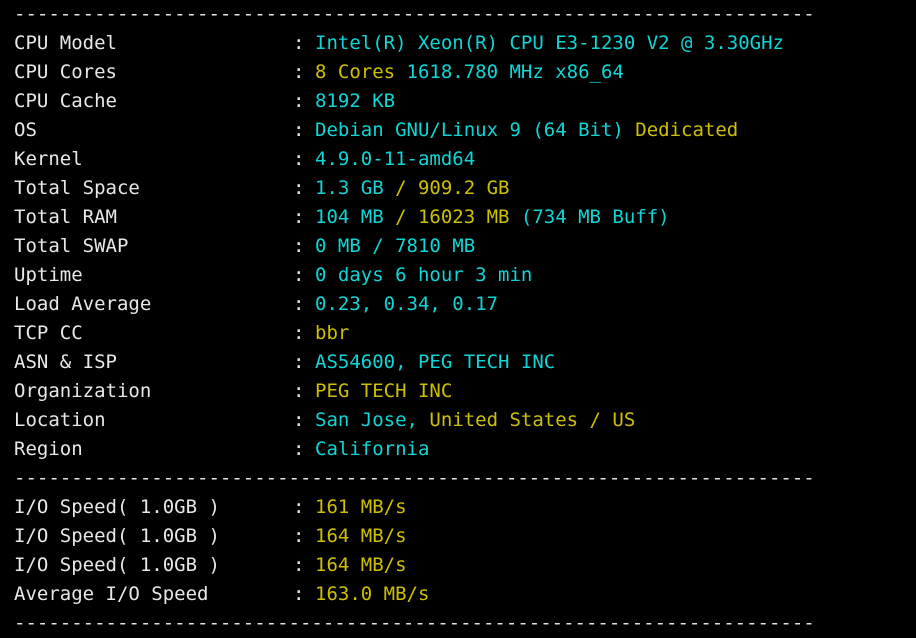 This screenshot has width=916, height=638. I want to click on info-row: Load Average:0.23, 0.34, 0.17, so click(465, 304).